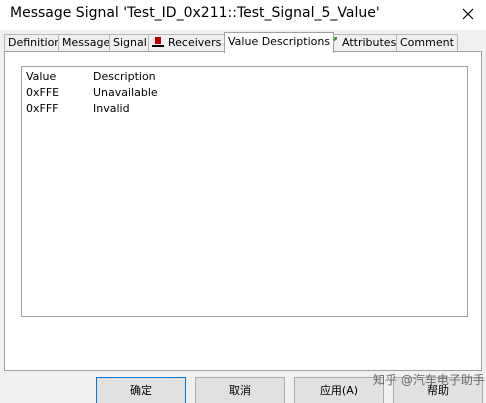  I want to click on cancel-button: 取消, so click(240, 390).